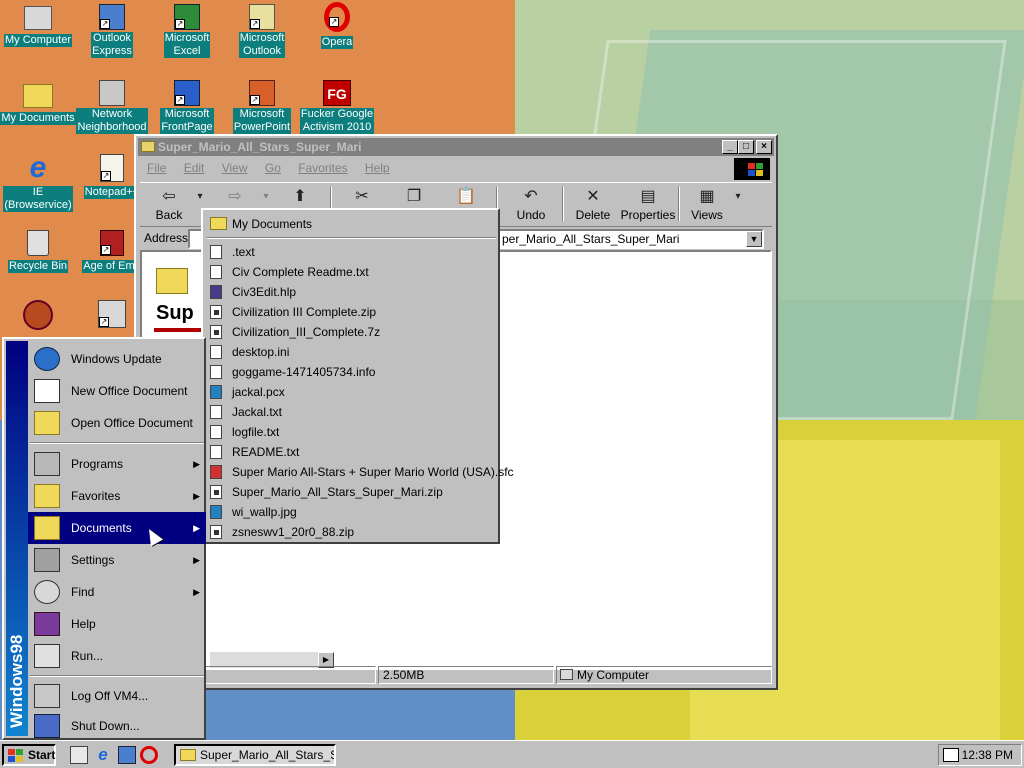  Describe the element at coordinates (79, 755) in the screenshot. I see `quicklaunch-show-desktop-icon` at that location.